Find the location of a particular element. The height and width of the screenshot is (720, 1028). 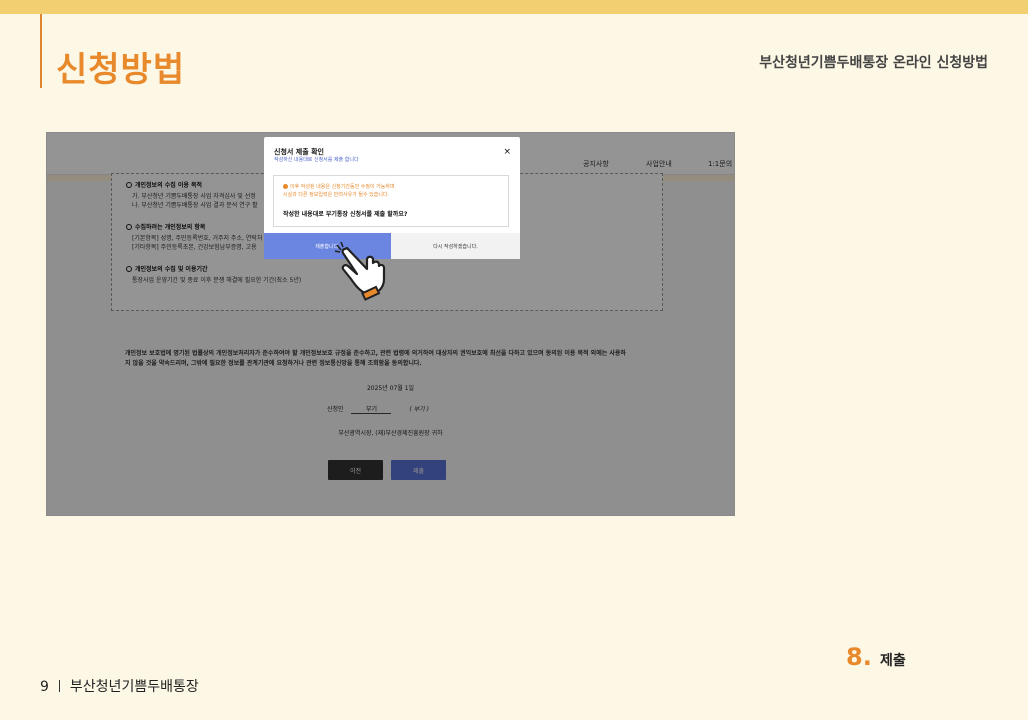

header-subtitle: 부산청년기쁨두배통장 온라인 신청방법 is located at coordinates (873, 63).